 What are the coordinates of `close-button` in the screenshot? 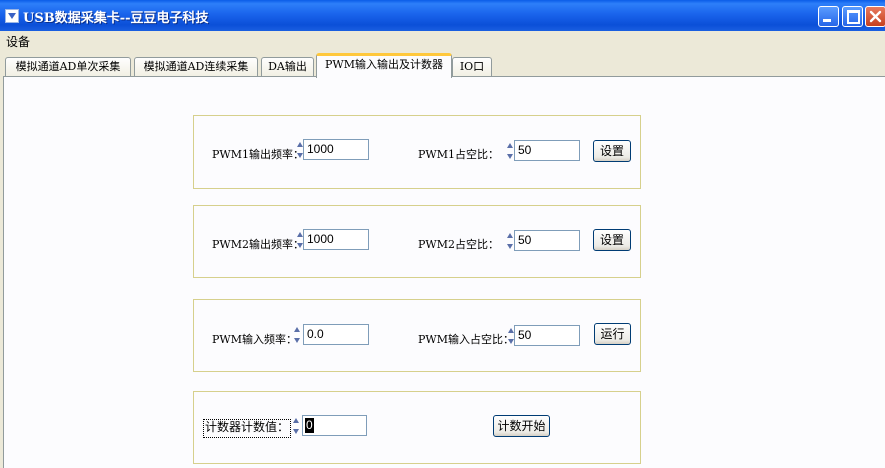 It's located at (875, 16).